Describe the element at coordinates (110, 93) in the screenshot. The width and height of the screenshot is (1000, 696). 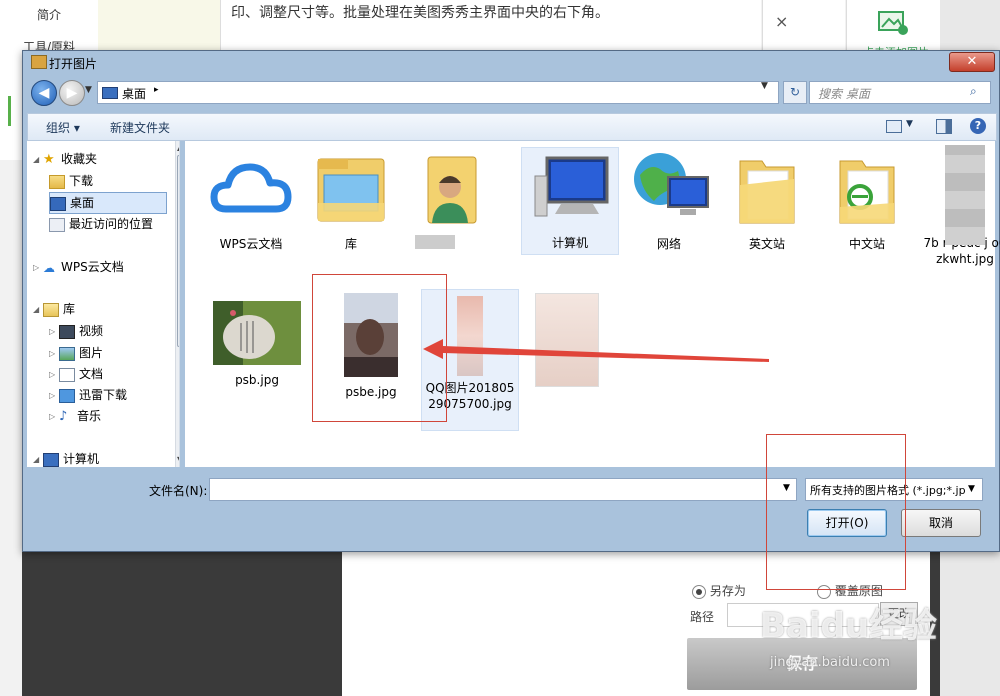
I see `desktop-icon` at that location.